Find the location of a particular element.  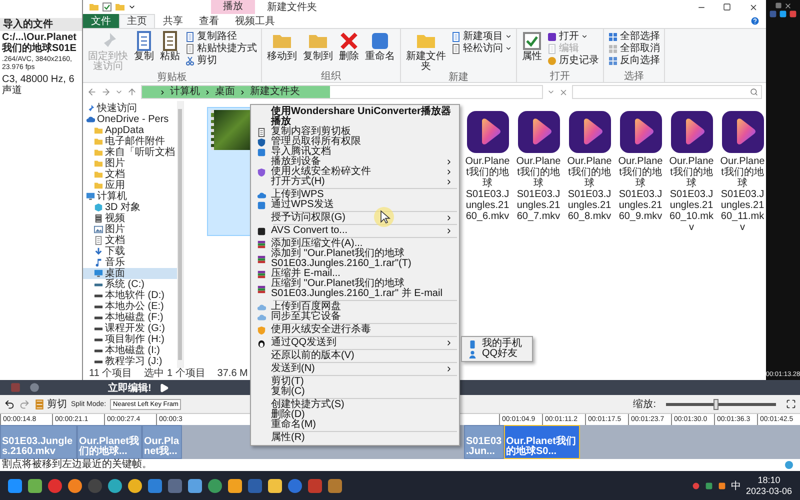

menu-item: 上传到百度网盘 is located at coordinates (355, 307).